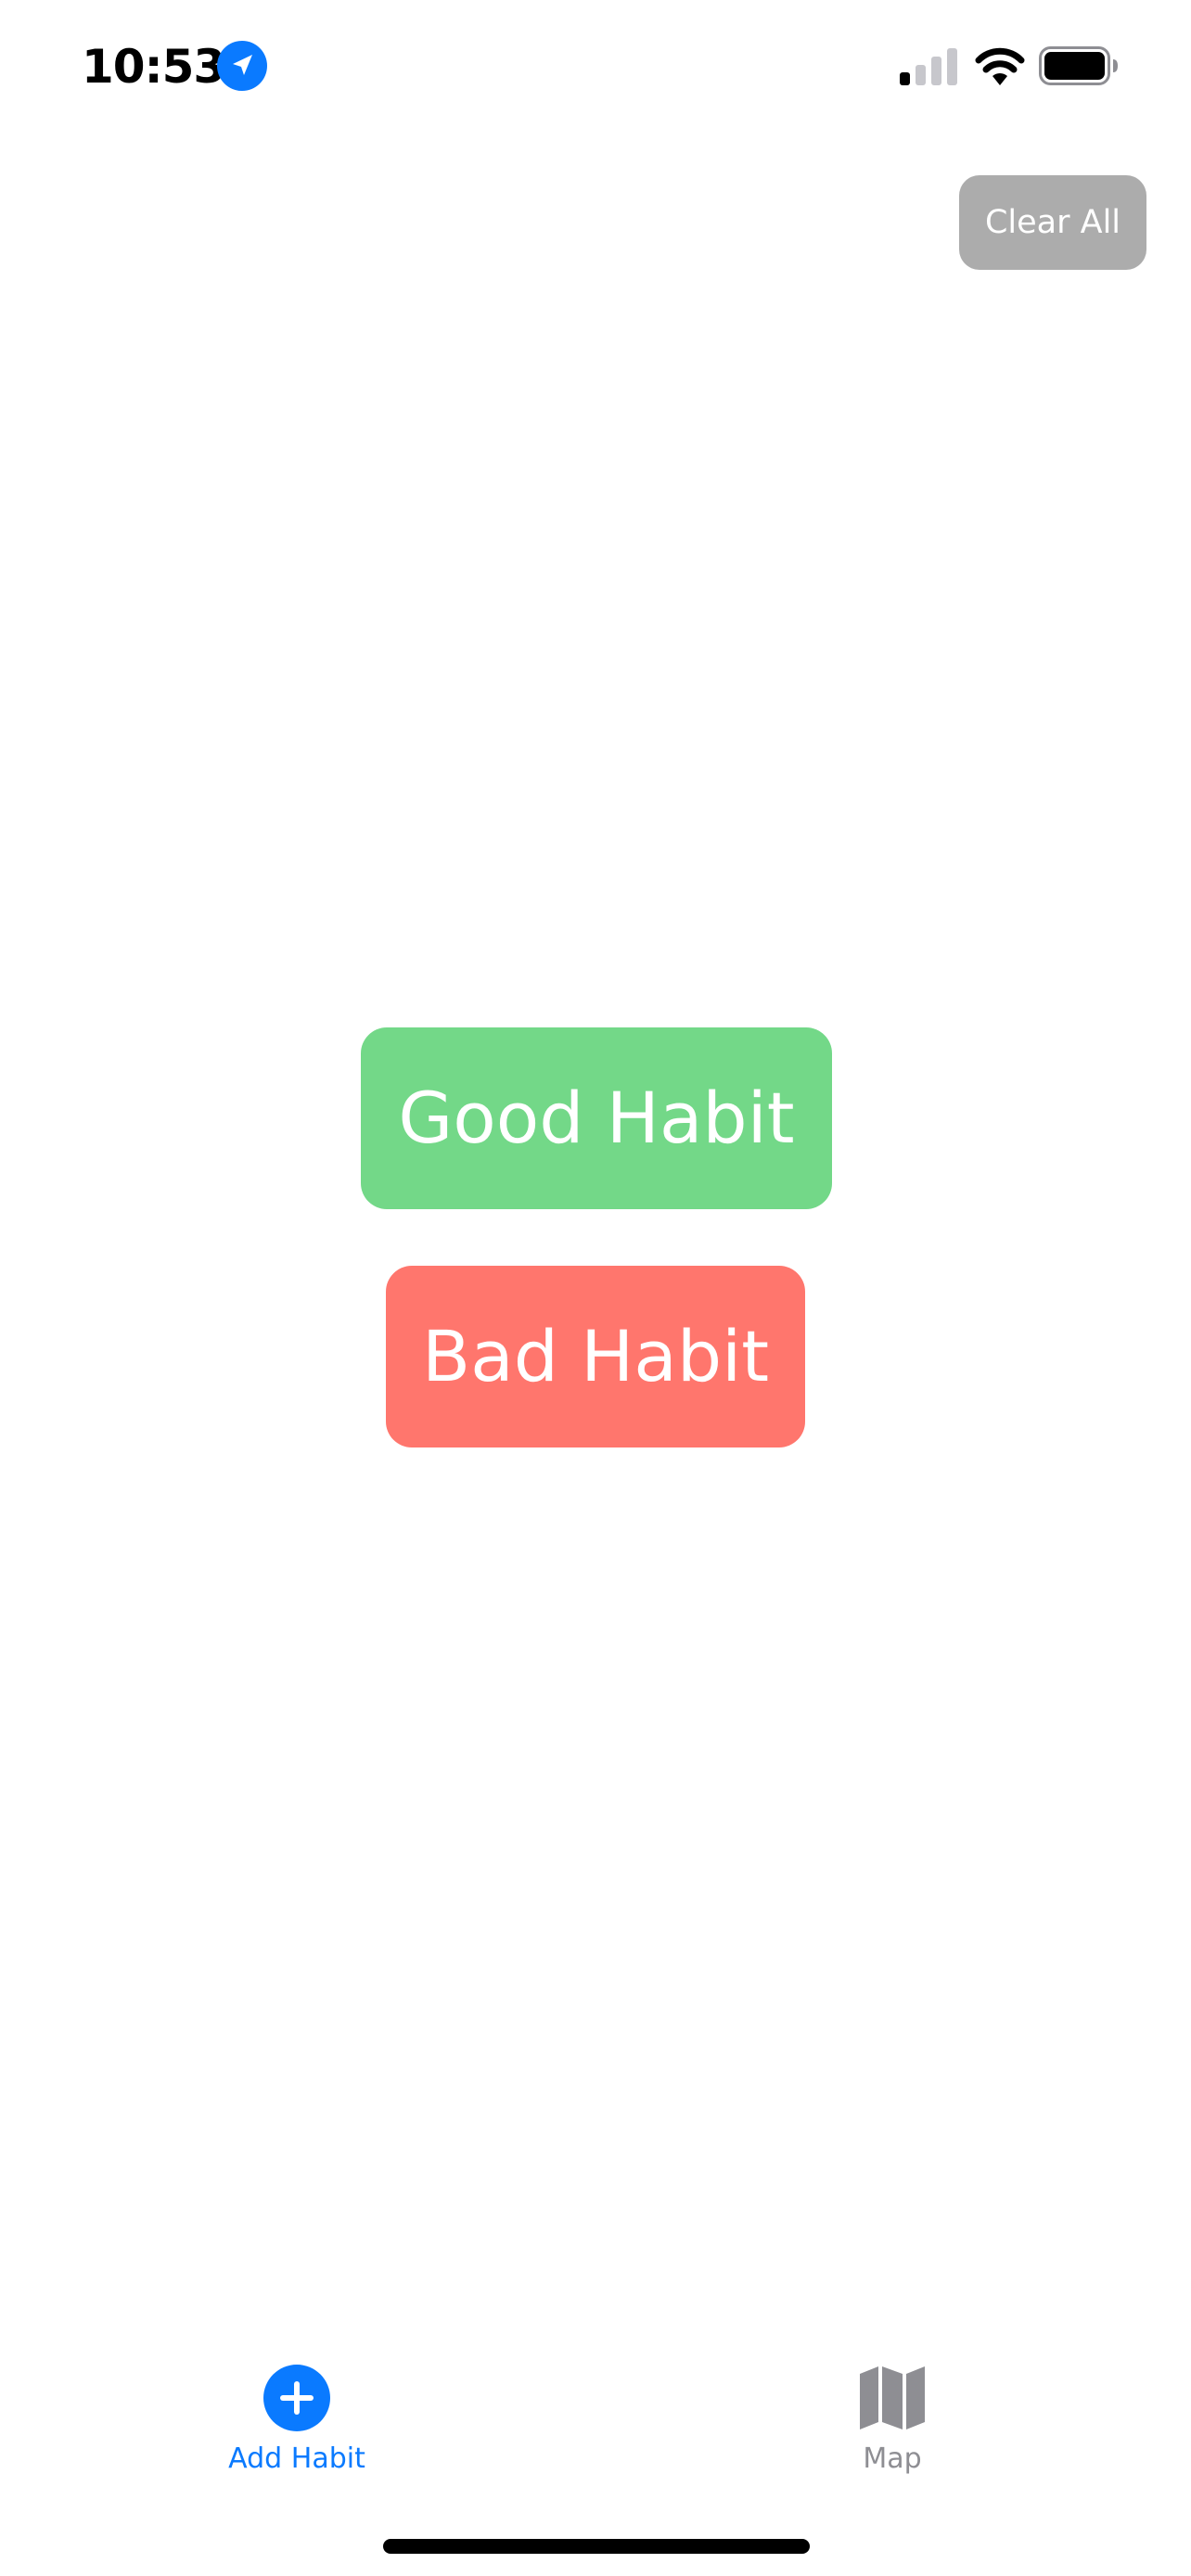  What do you see at coordinates (242, 66) in the screenshot?
I see `location-arrow-icon` at bounding box center [242, 66].